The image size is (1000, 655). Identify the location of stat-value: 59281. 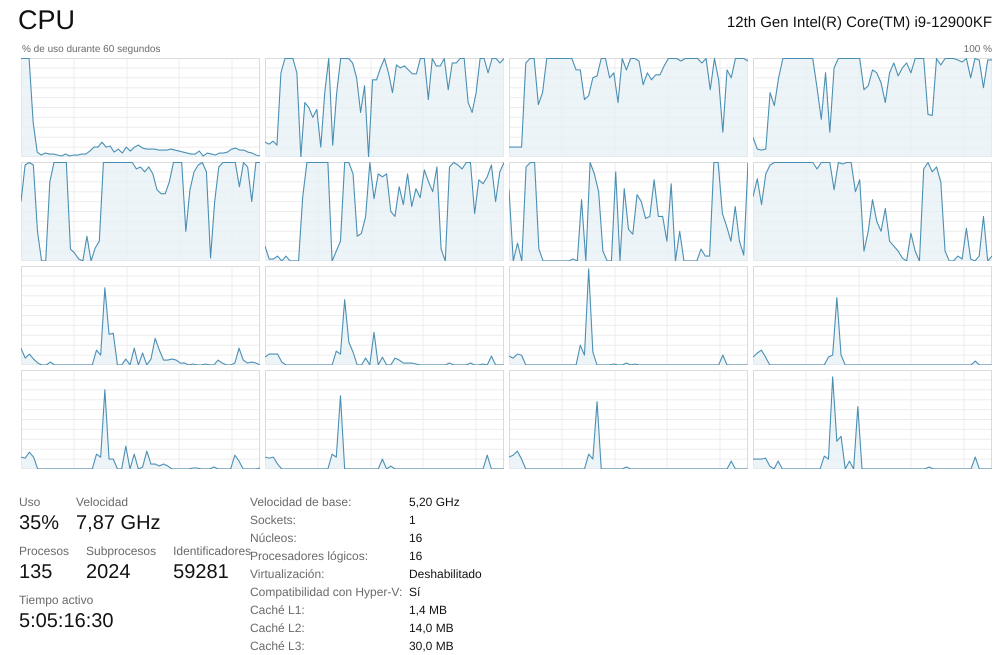
(201, 572).